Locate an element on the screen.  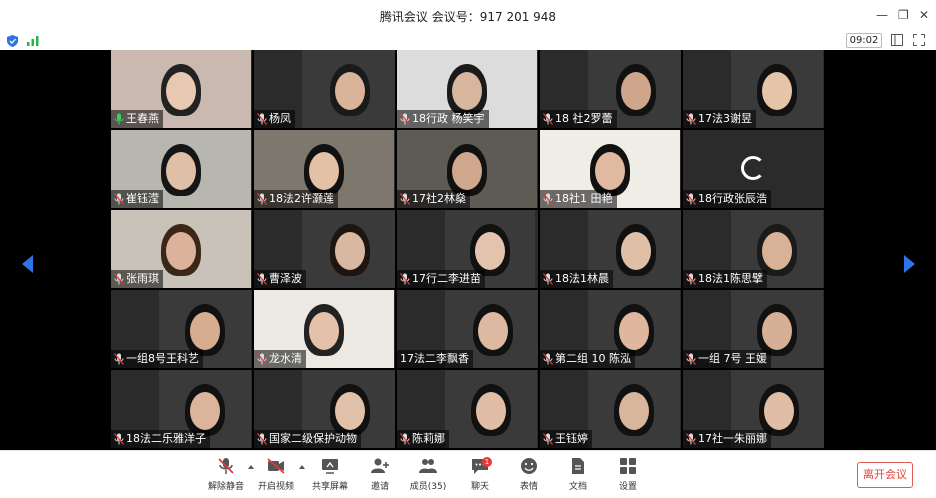
participant-name: 18法1林晨 is located at coordinates (582, 278).